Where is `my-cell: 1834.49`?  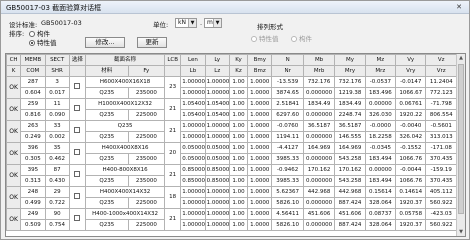 my-cell: 1834.49 is located at coordinates (350, 104).